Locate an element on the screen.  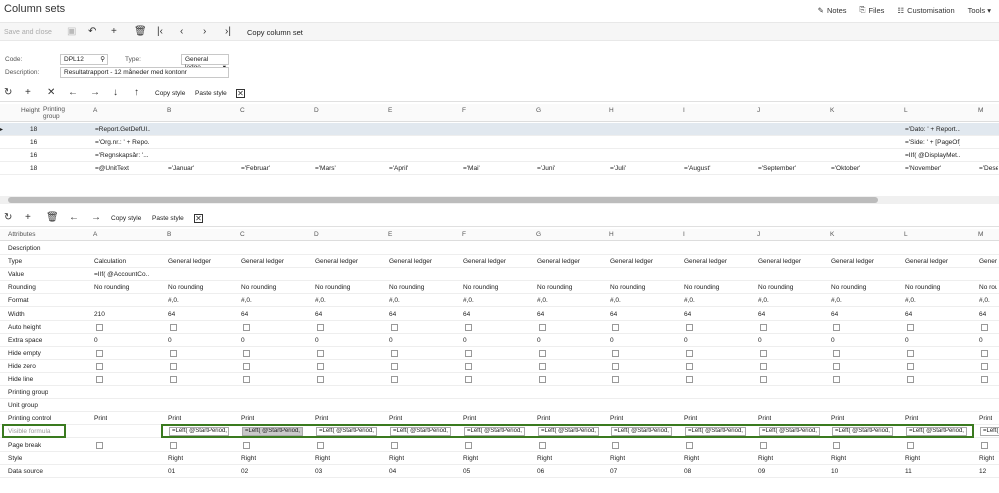
tools-menu: Tools ▾ is located at coordinates (979, 10).